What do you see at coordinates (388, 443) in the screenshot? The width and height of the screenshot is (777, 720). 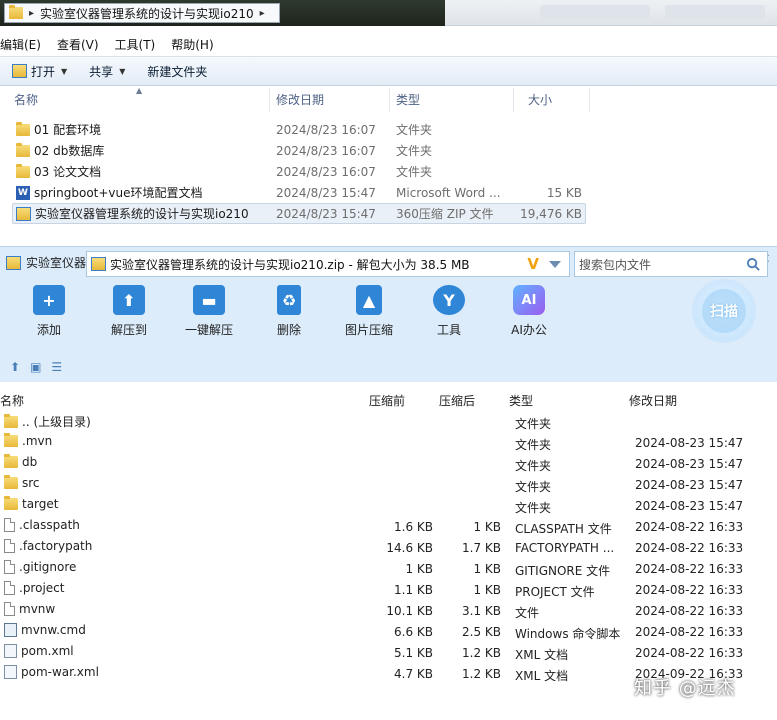 I see `archive-row: .mvn 文件夹 2024-08-23 15:47` at bounding box center [388, 443].